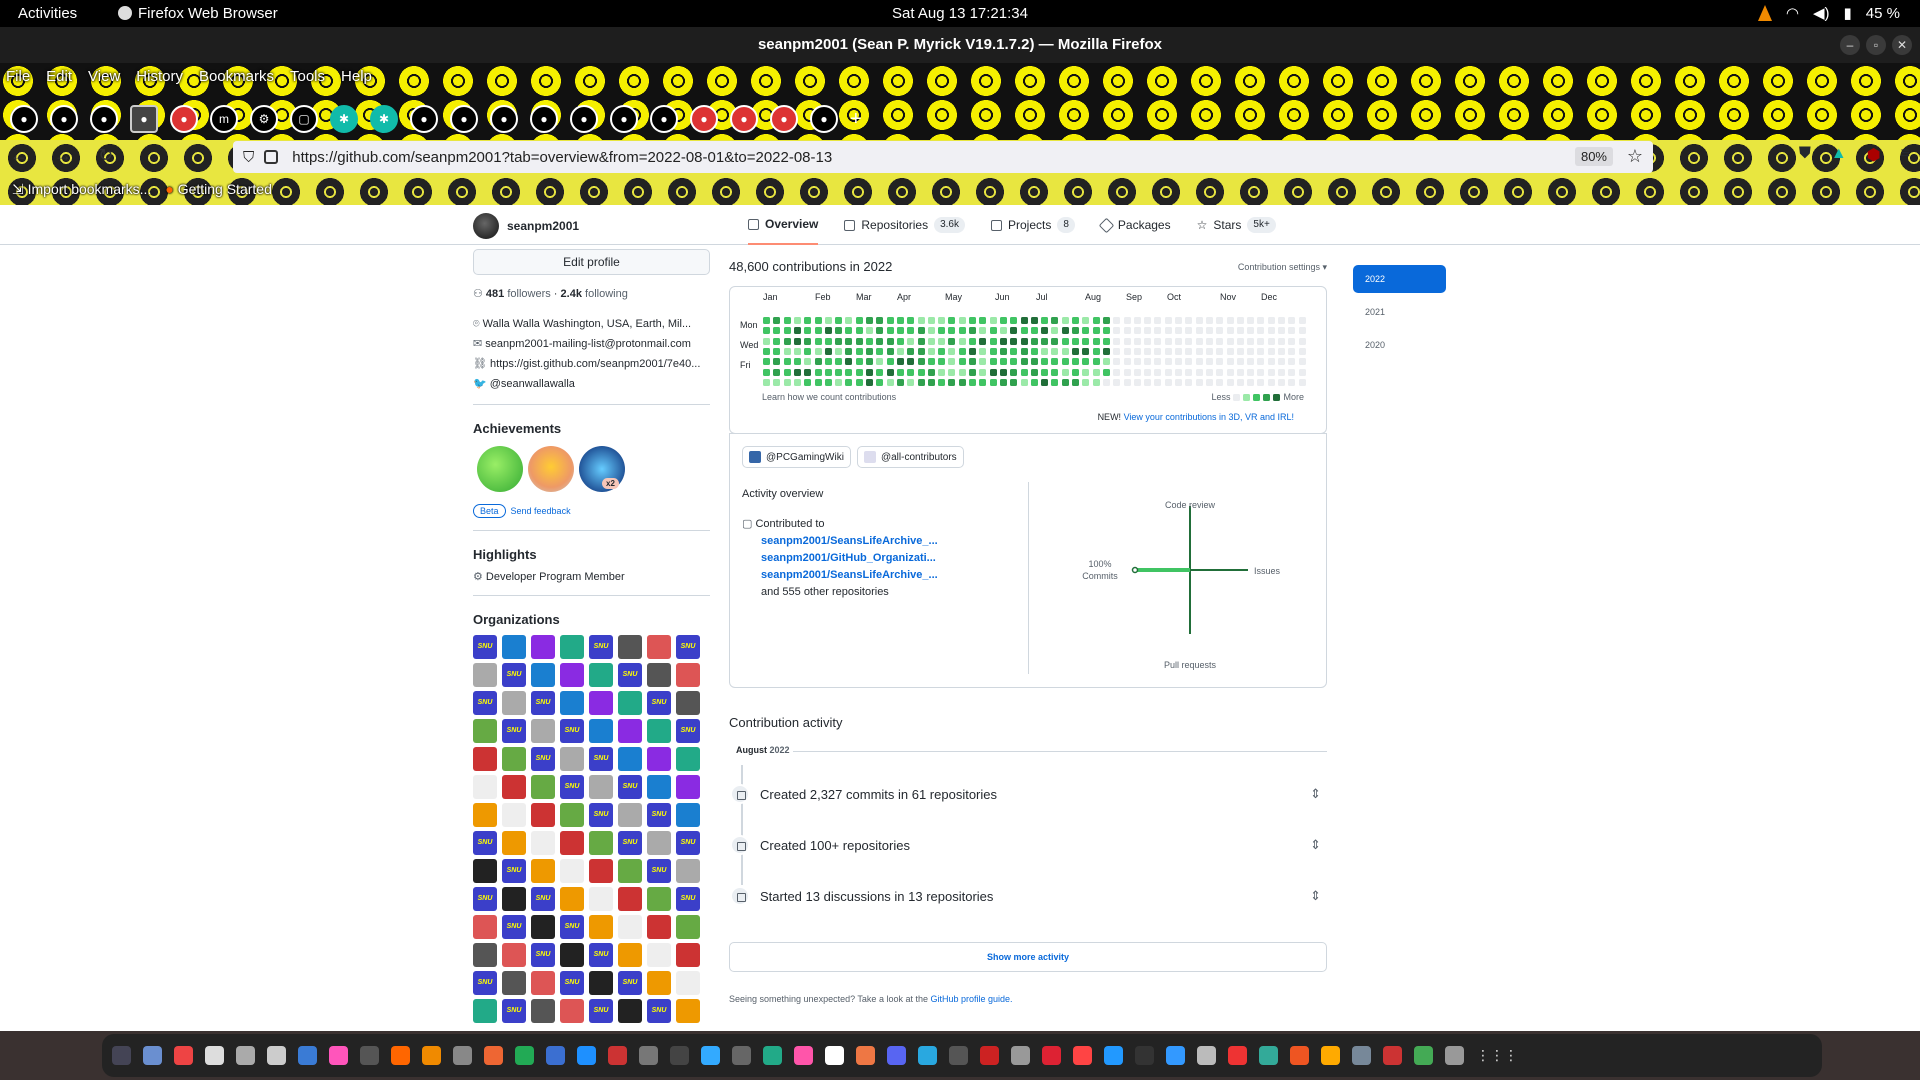  I want to click on profile-mini: seanpm2001, so click(526, 226).